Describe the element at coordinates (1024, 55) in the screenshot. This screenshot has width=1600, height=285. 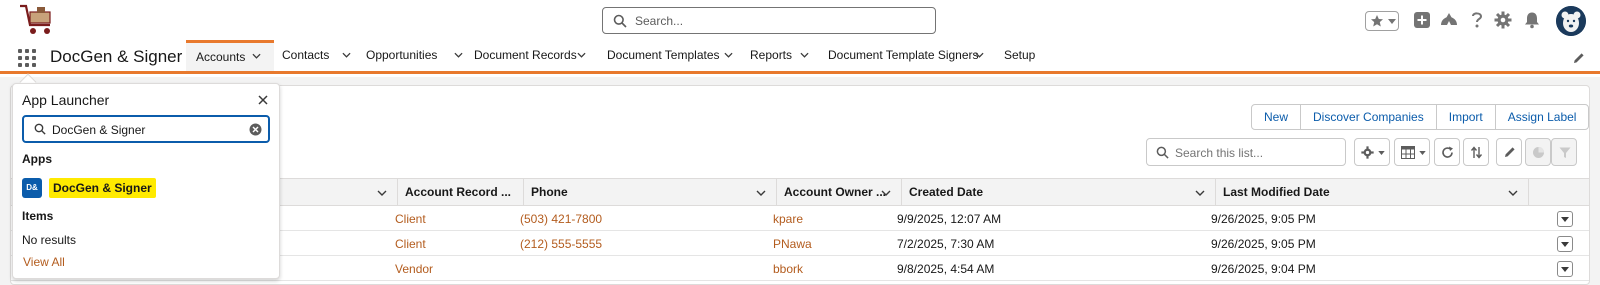
I see `tab-setup: Setup` at that location.